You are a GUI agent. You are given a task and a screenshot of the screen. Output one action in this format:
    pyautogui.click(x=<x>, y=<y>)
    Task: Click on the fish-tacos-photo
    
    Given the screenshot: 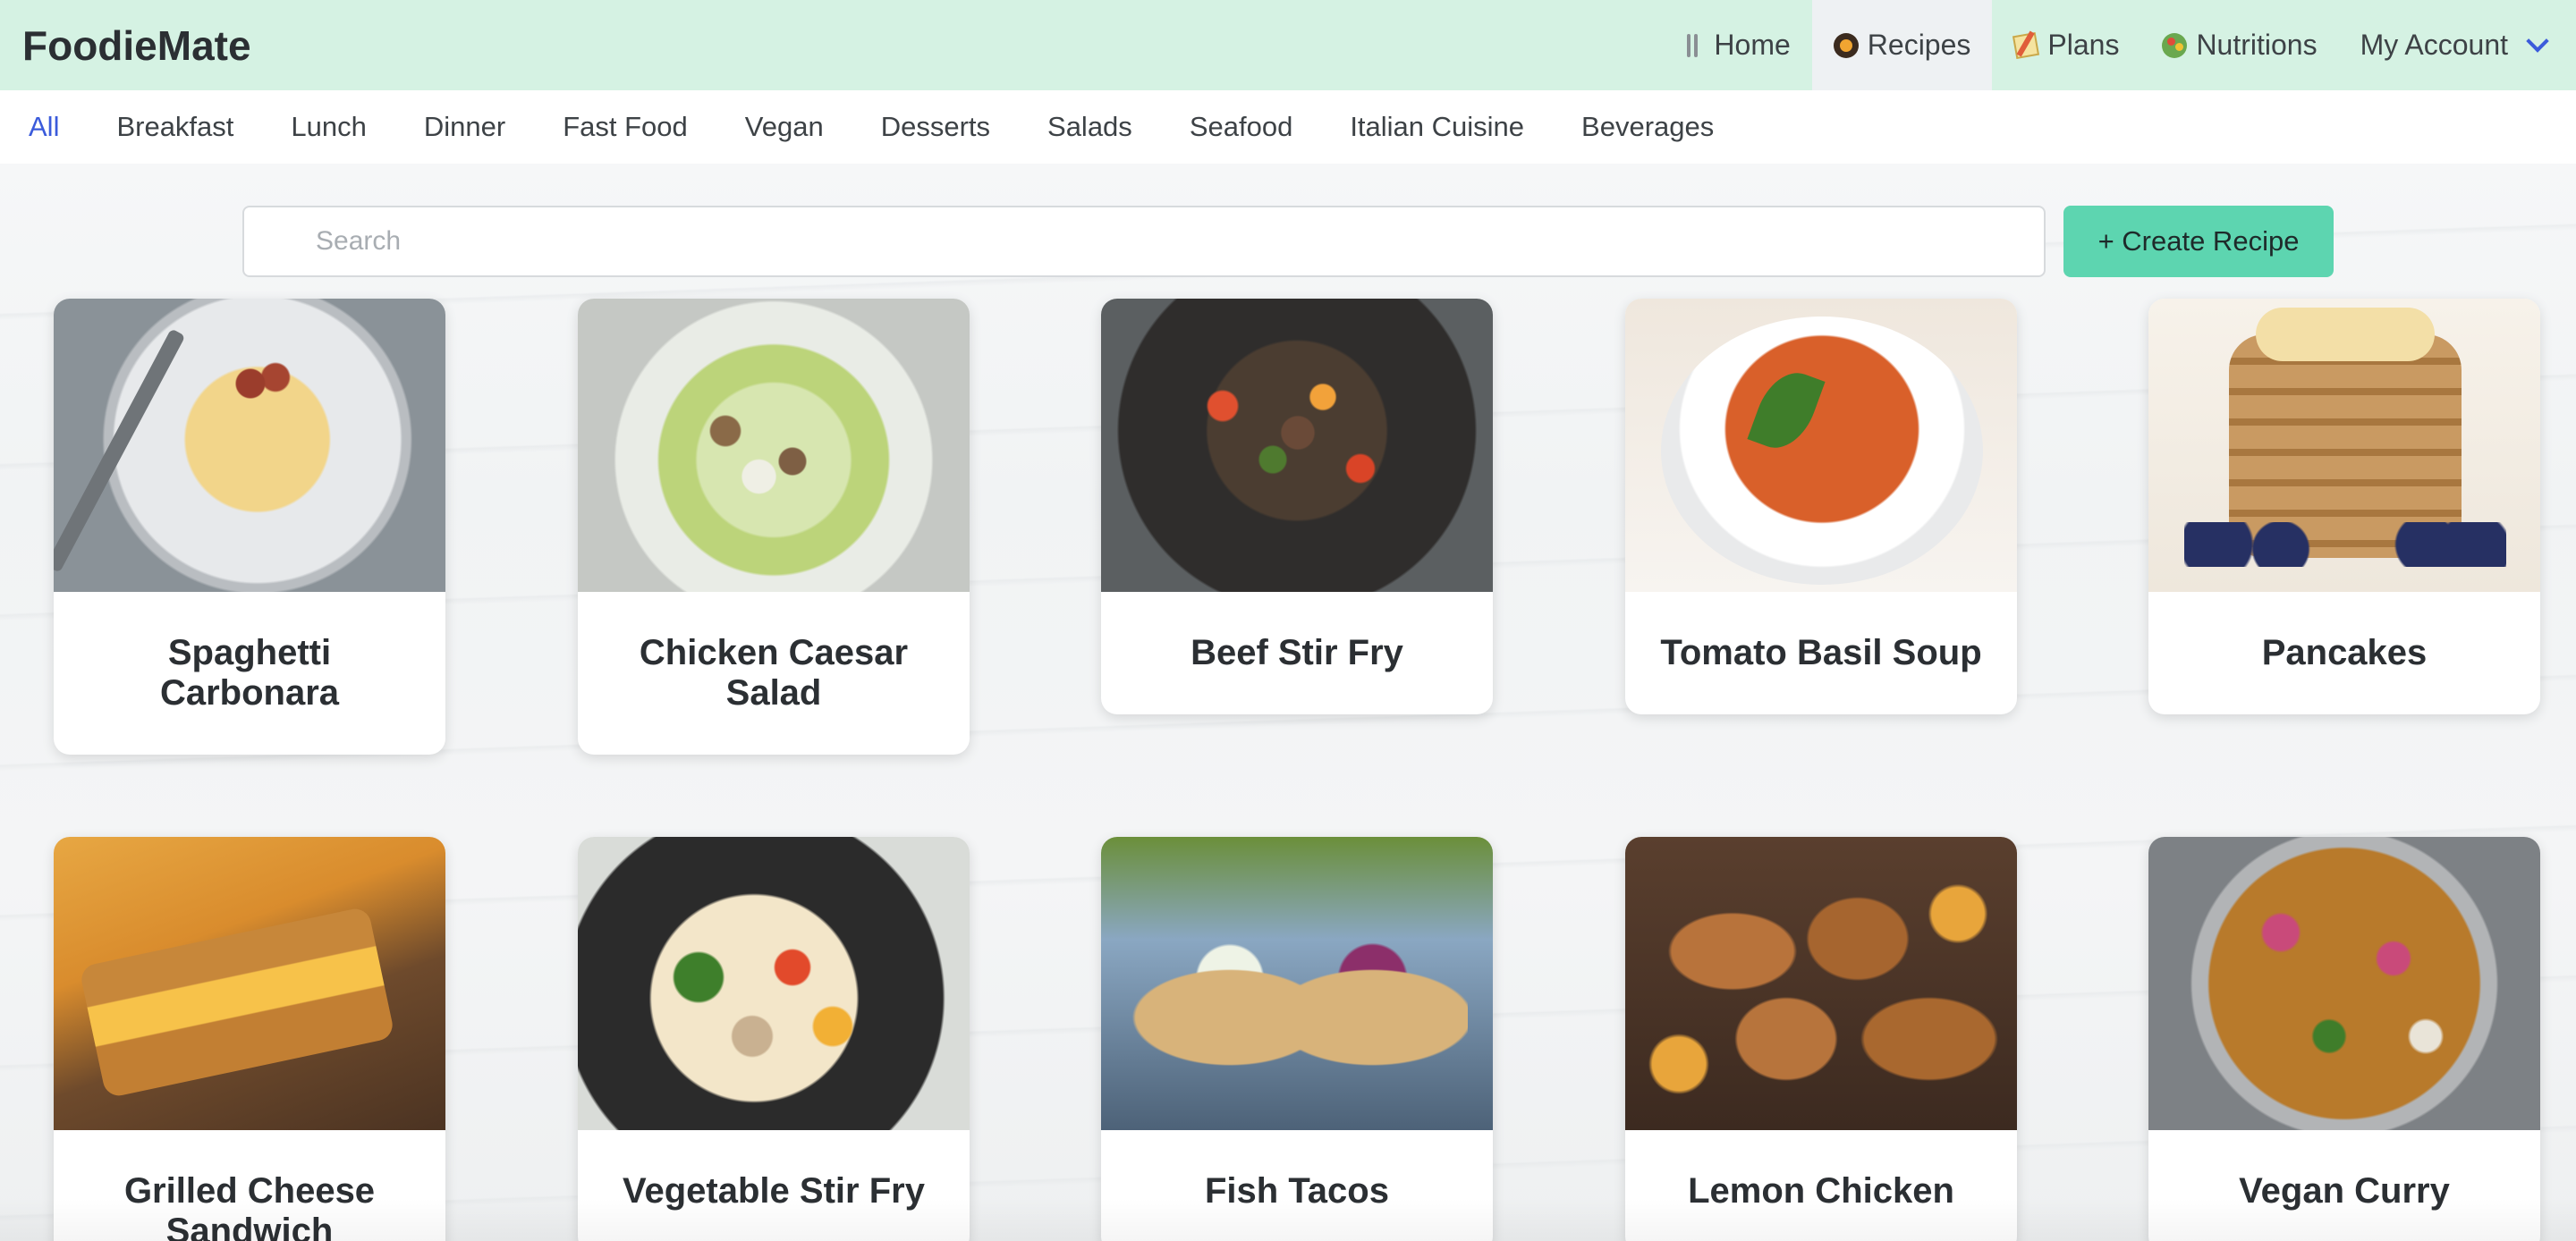 What is the action you would take?
    pyautogui.click(x=1297, y=983)
    